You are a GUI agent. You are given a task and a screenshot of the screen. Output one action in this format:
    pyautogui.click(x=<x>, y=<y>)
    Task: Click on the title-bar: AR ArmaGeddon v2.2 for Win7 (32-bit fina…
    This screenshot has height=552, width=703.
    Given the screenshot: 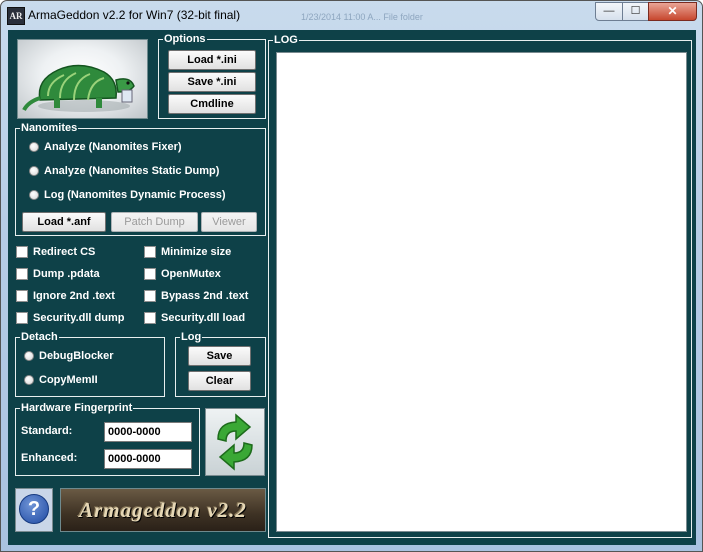 What is the action you would take?
    pyautogui.click(x=351, y=15)
    